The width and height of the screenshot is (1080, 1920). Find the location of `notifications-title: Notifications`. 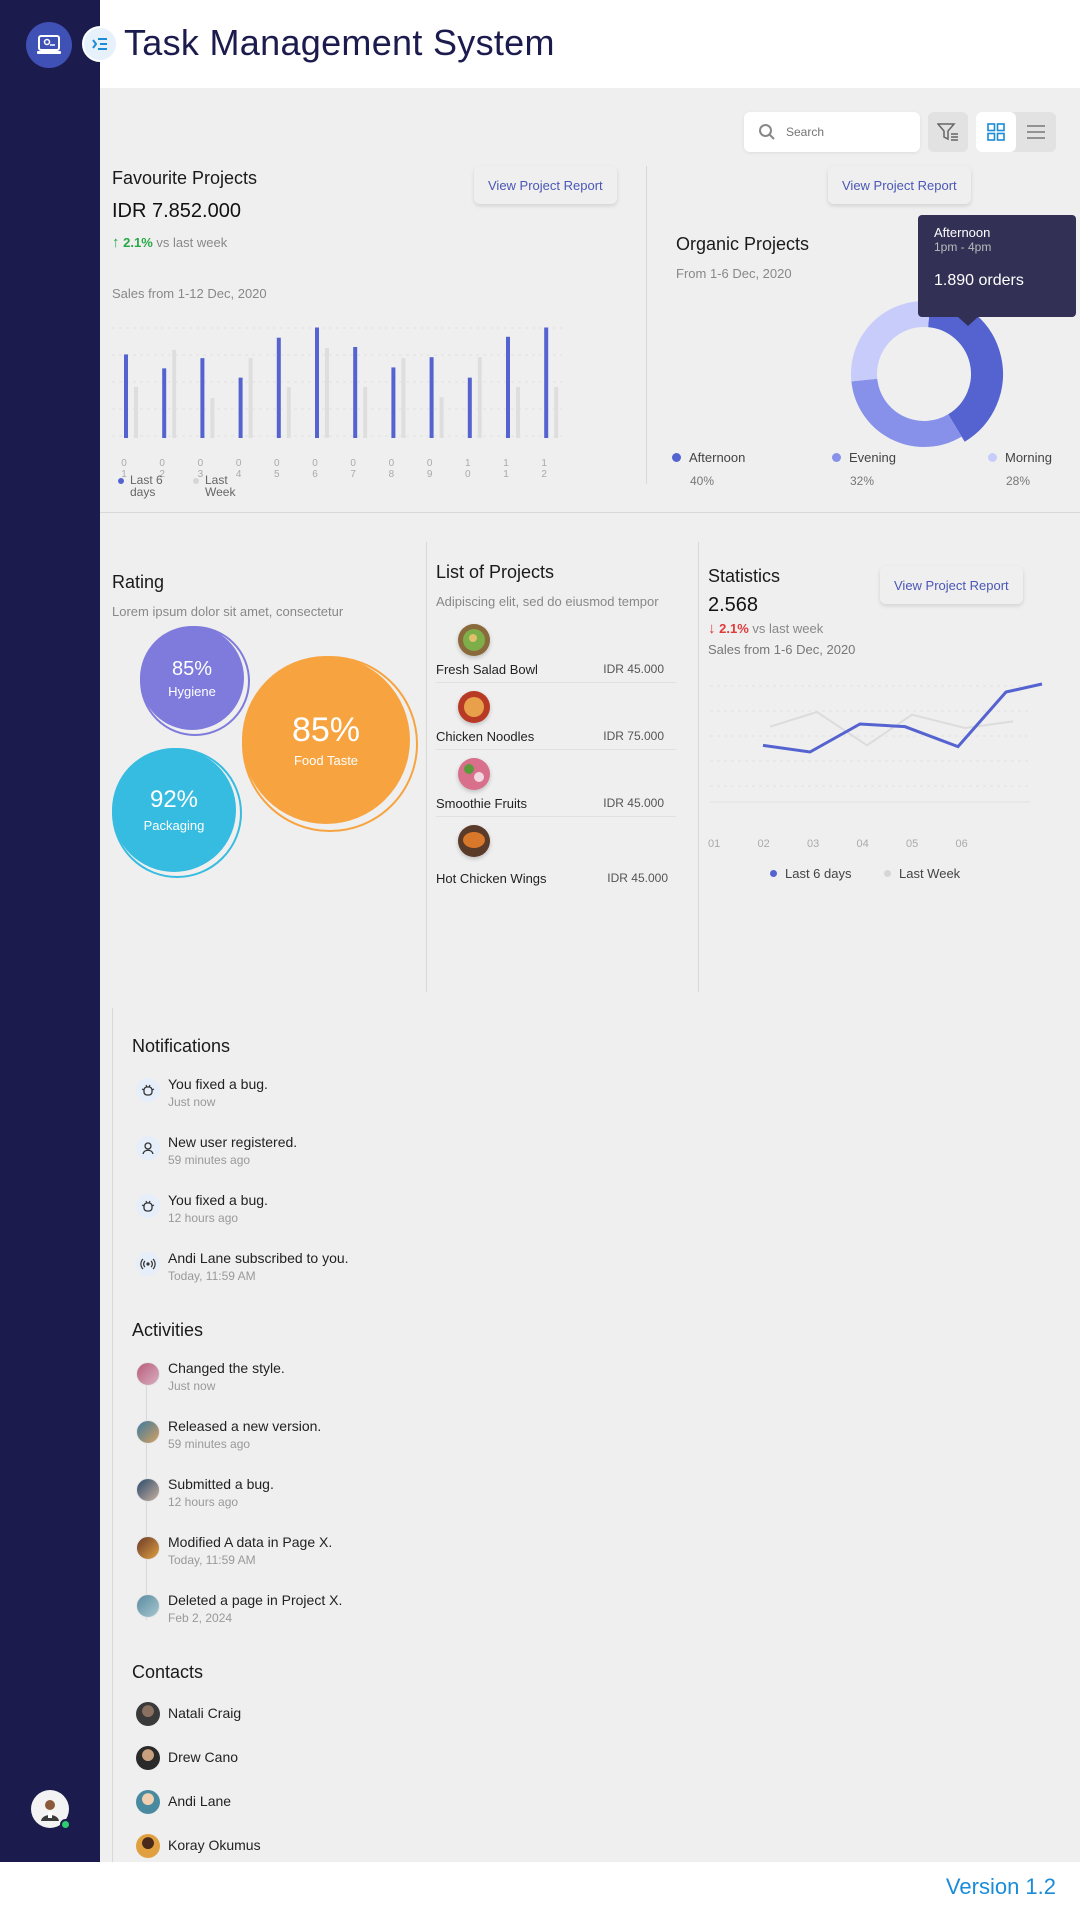

notifications-title: Notifications is located at coordinates (181, 1046).